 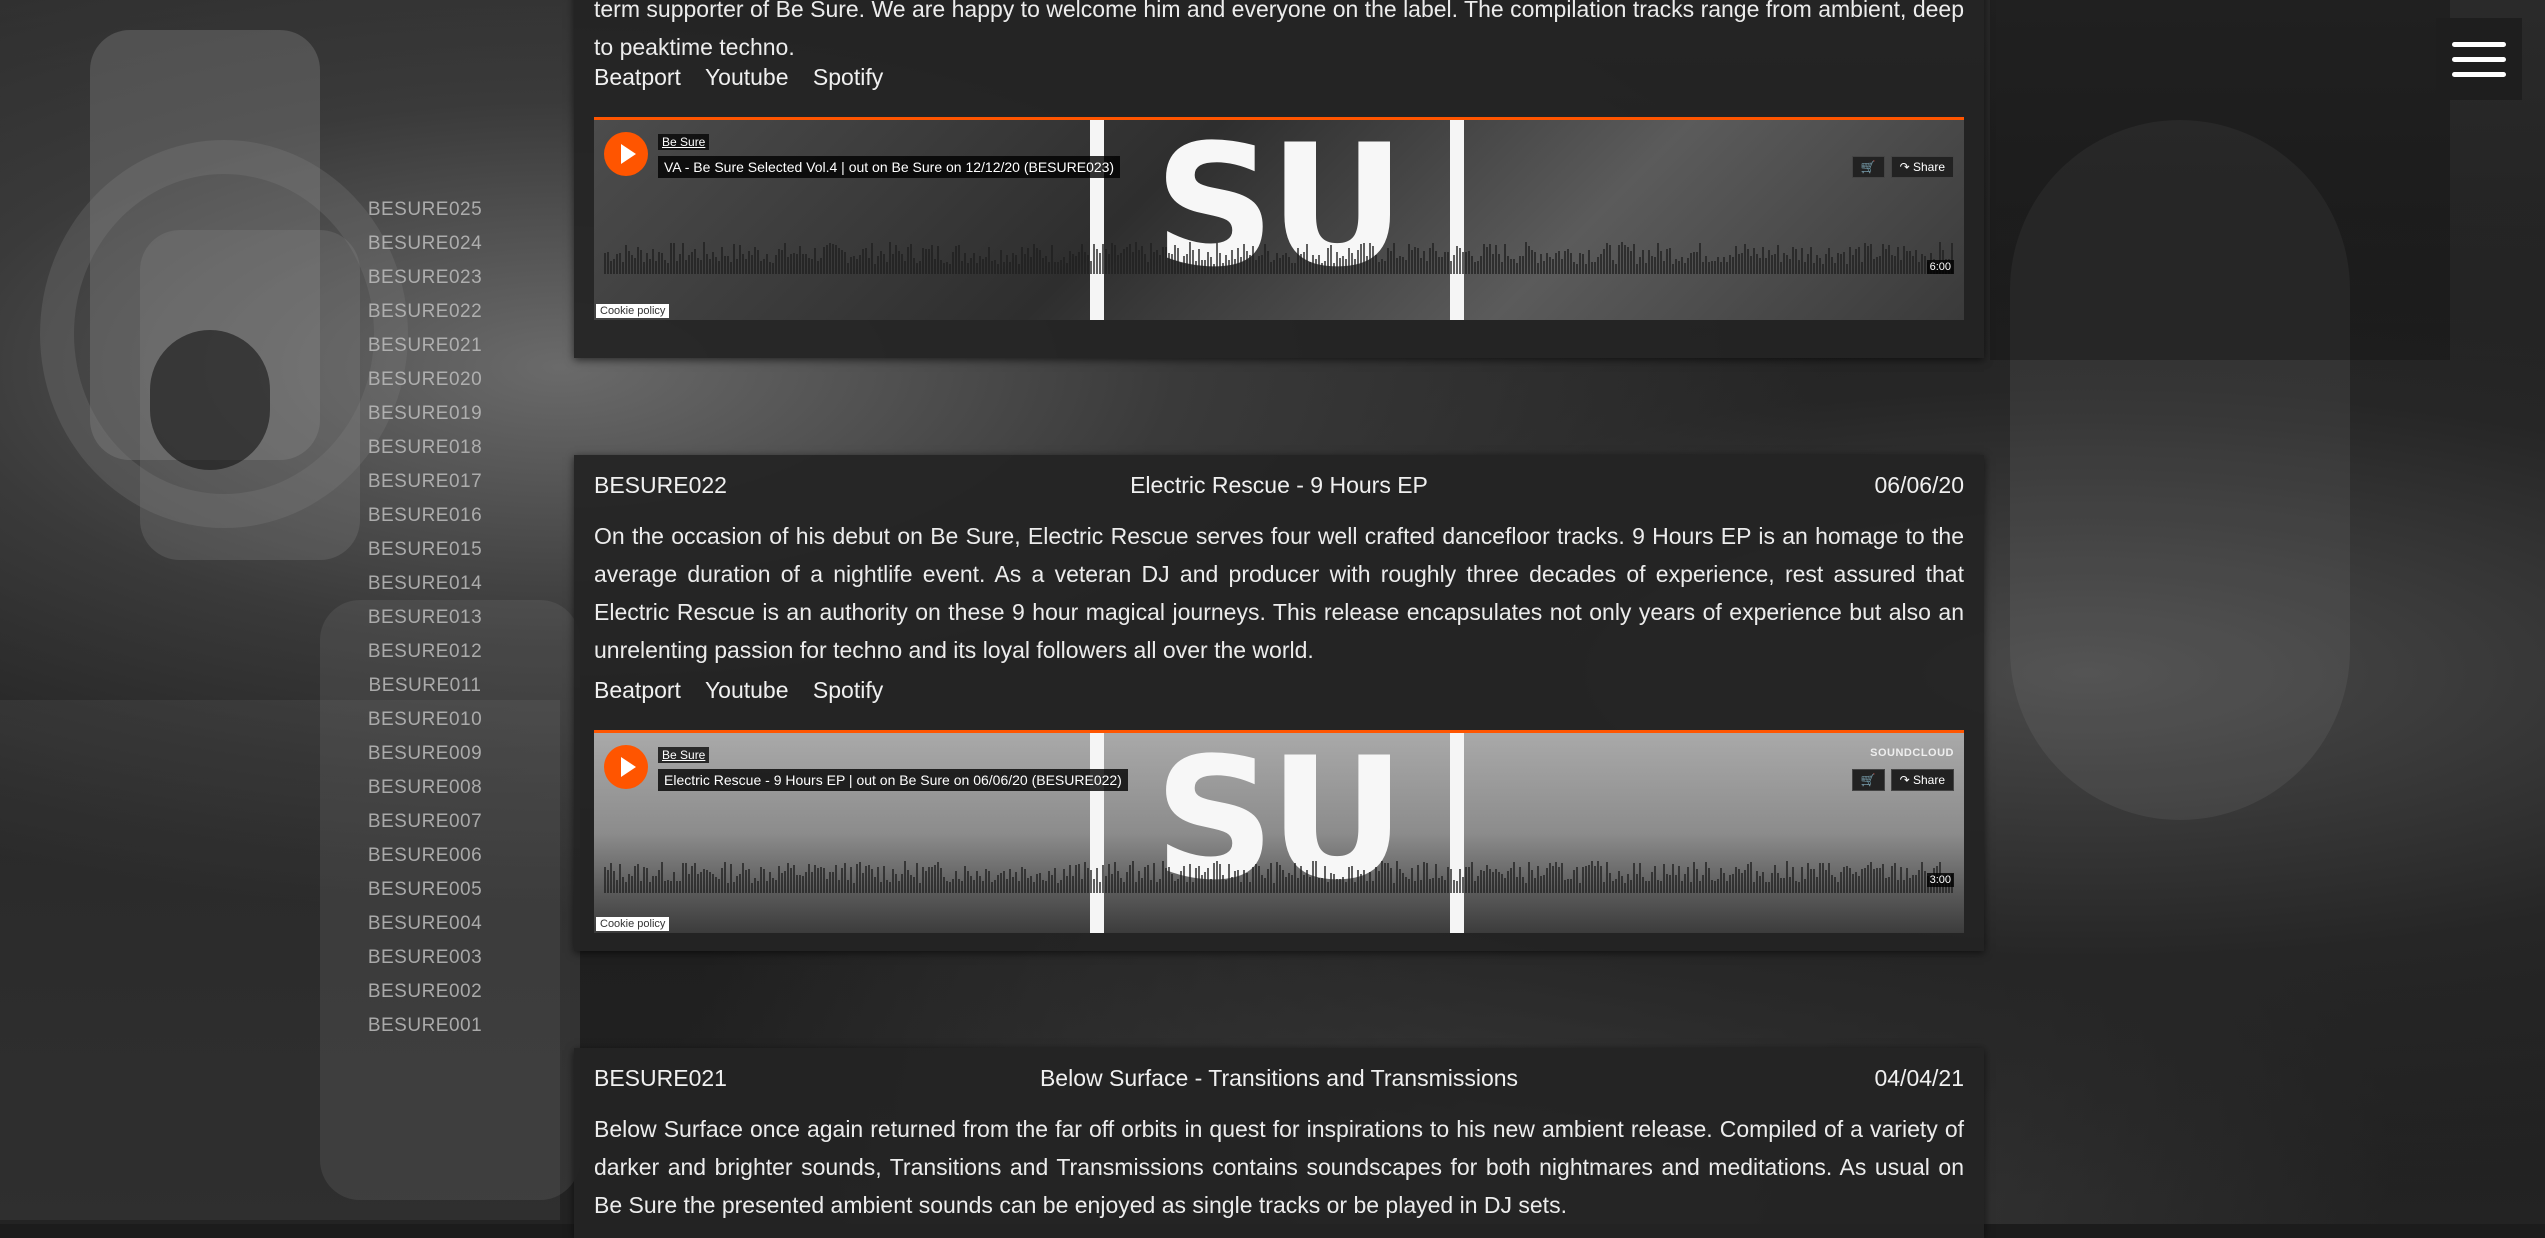 I want to click on catalog-link: BESURE016, so click(x=425, y=516).